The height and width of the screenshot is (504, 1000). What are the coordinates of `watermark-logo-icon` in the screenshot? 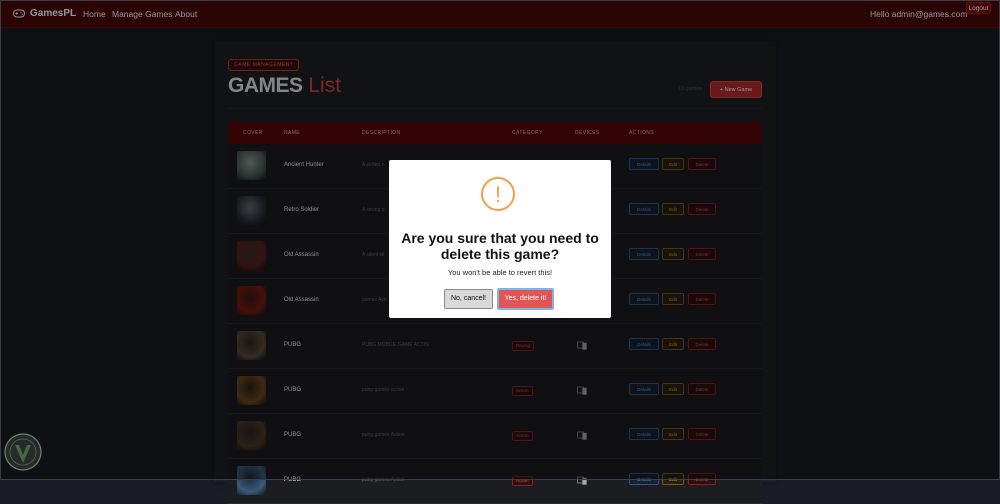 It's located at (23, 452).